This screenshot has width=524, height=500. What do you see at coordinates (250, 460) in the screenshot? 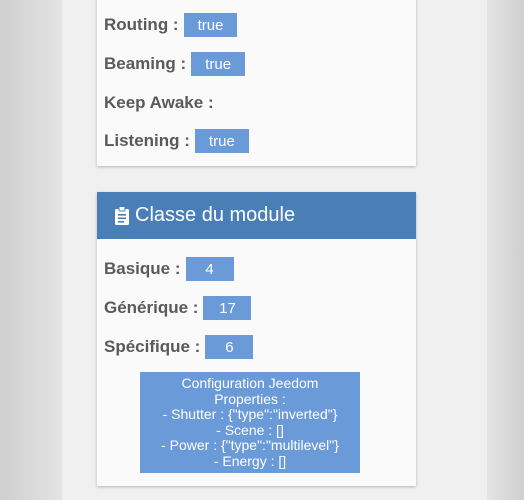
I see `config-line: - Energy : []` at bounding box center [250, 460].